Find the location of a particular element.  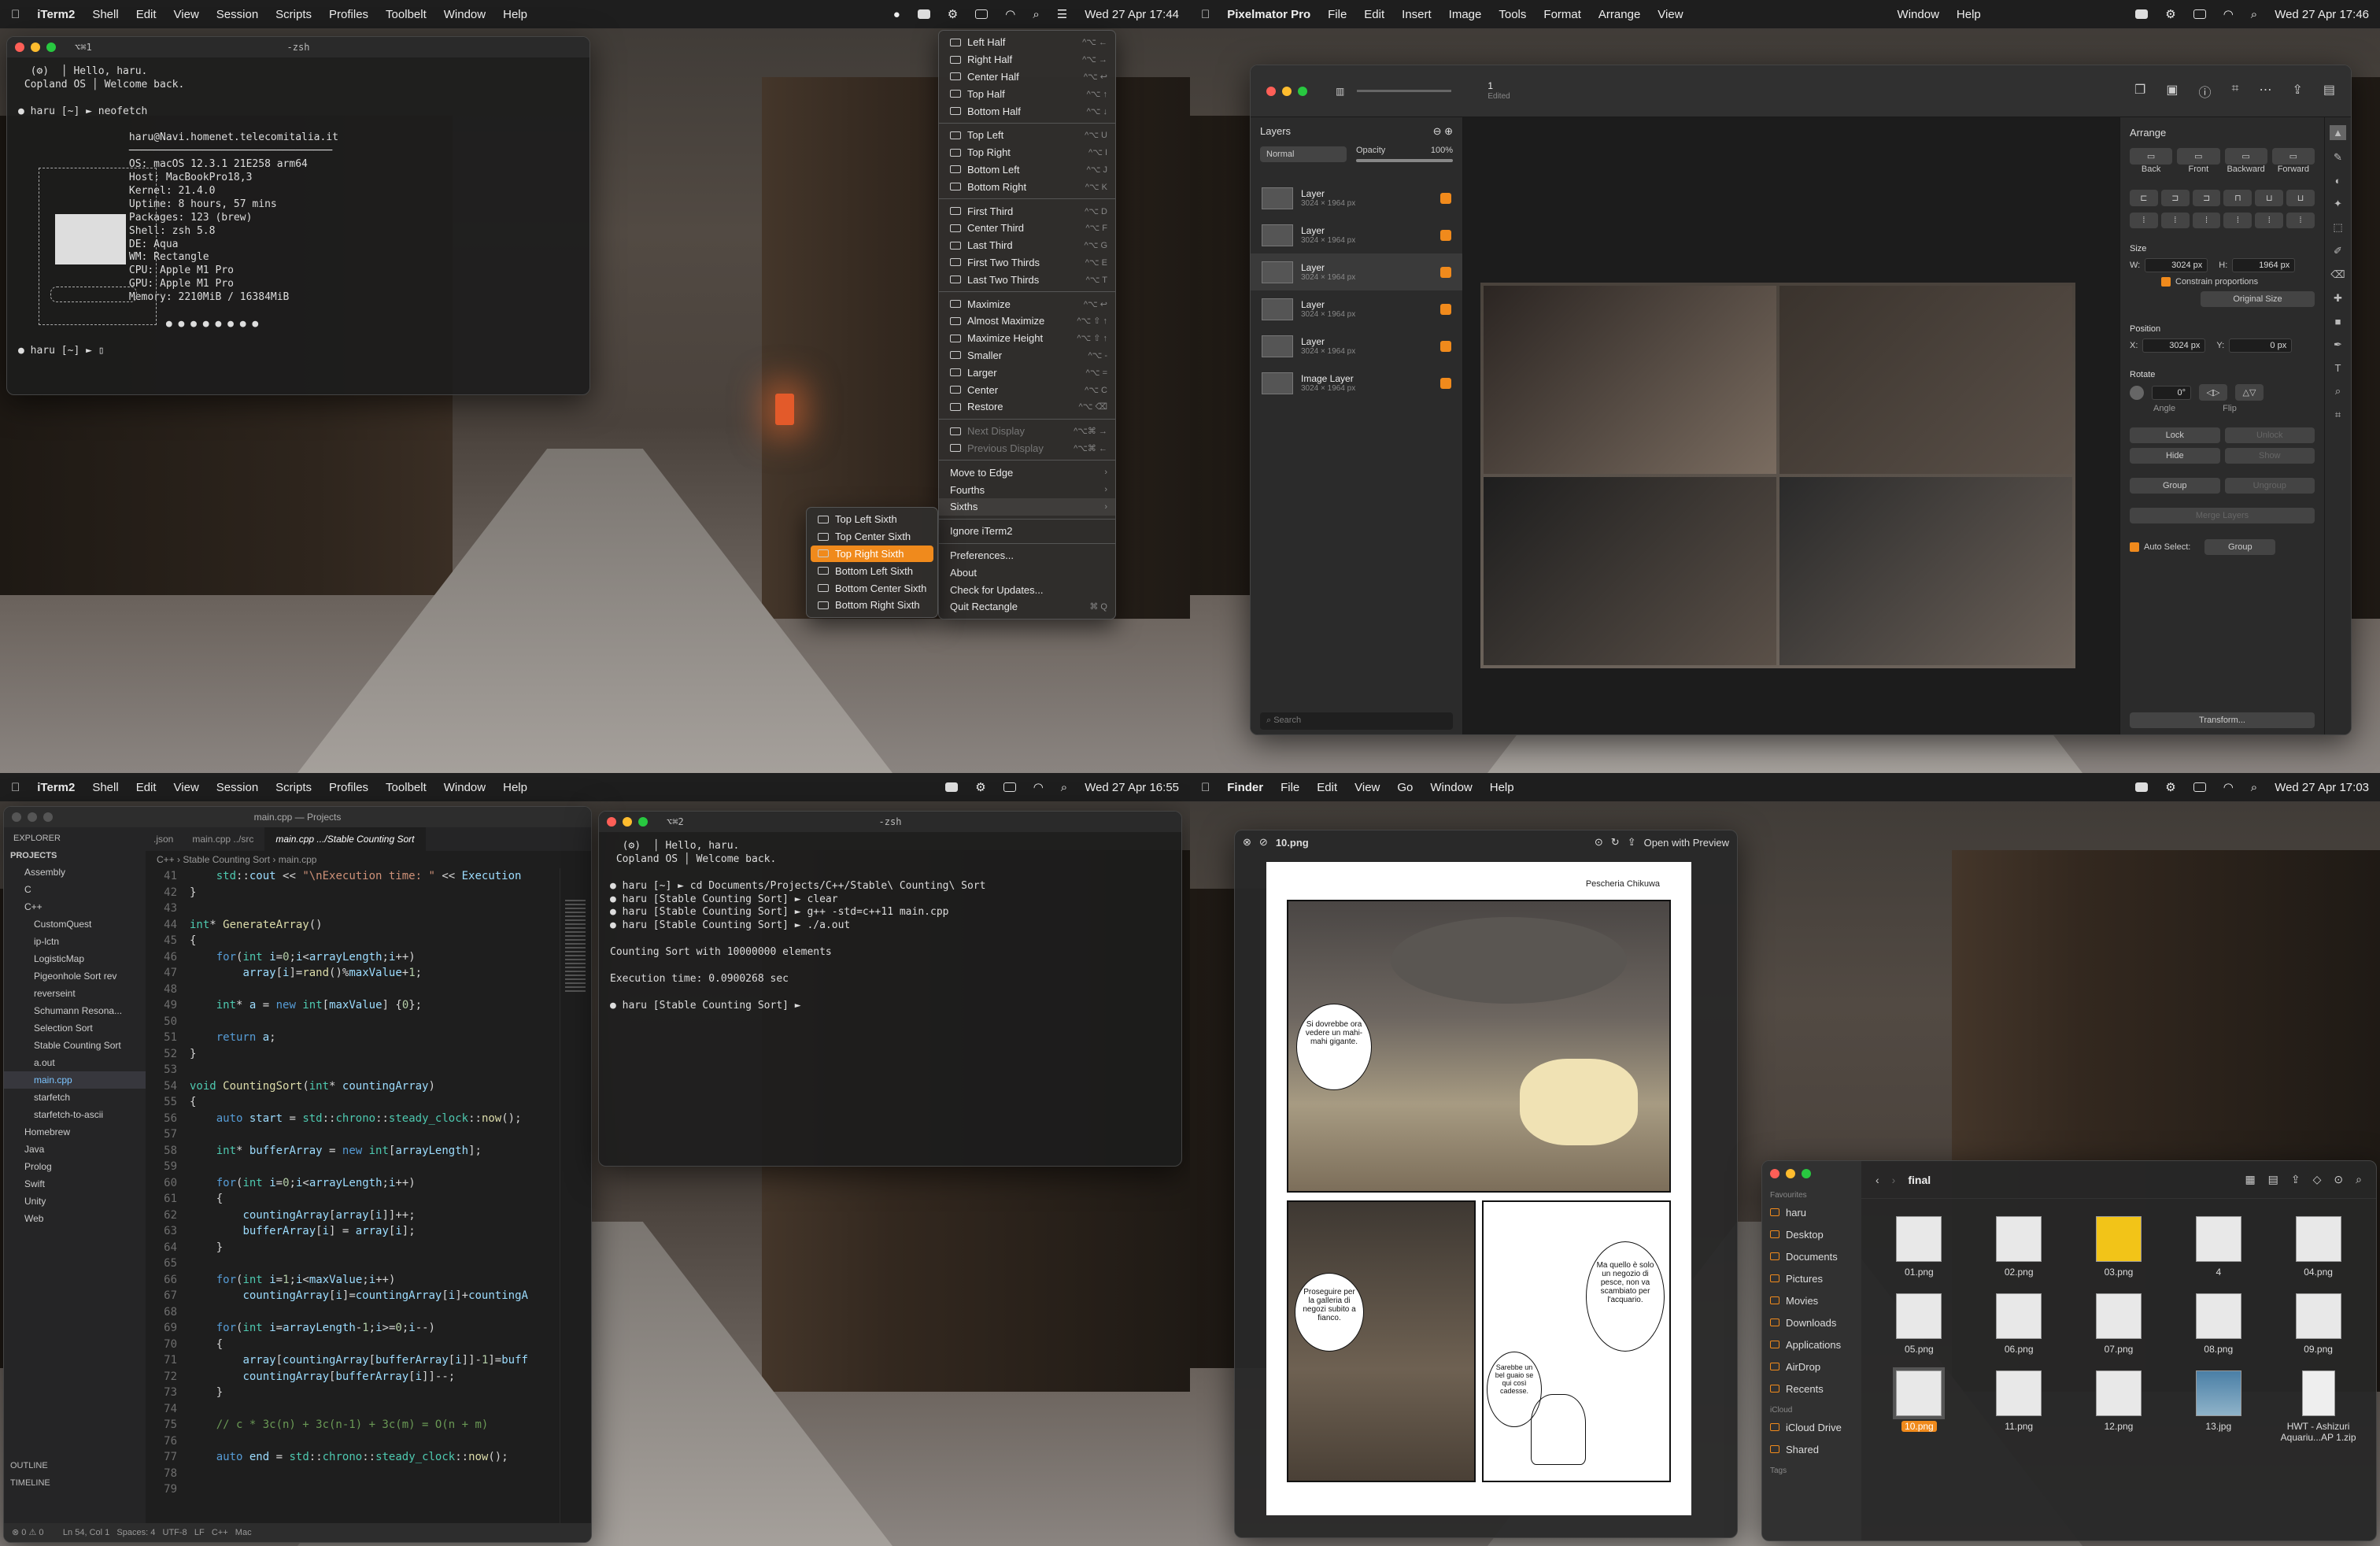

minimize-button is located at coordinates (1791, 1173).